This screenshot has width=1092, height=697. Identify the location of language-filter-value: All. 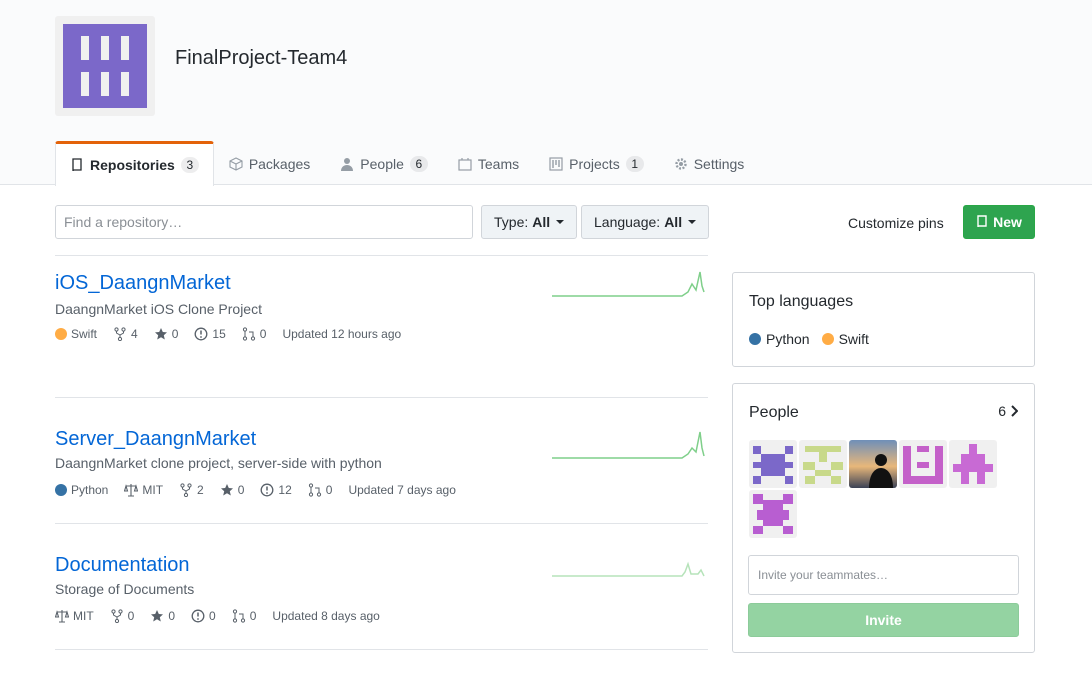
(673, 222).